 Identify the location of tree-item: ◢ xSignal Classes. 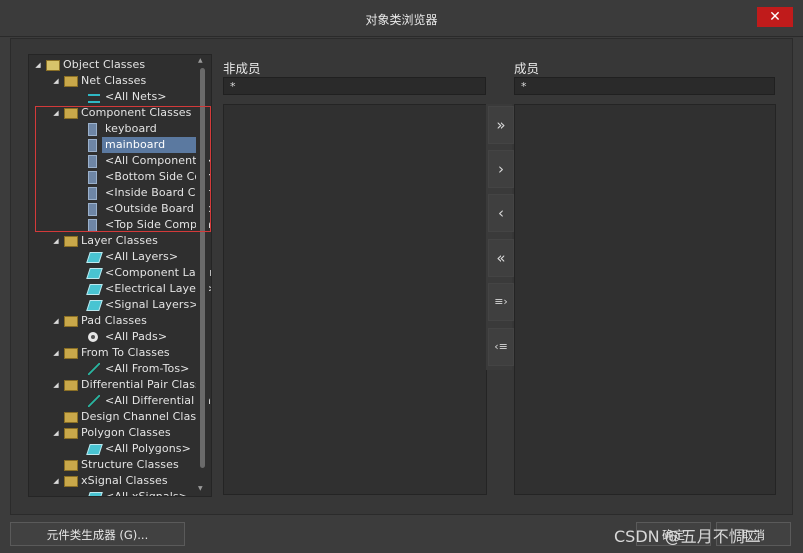
(119, 481).